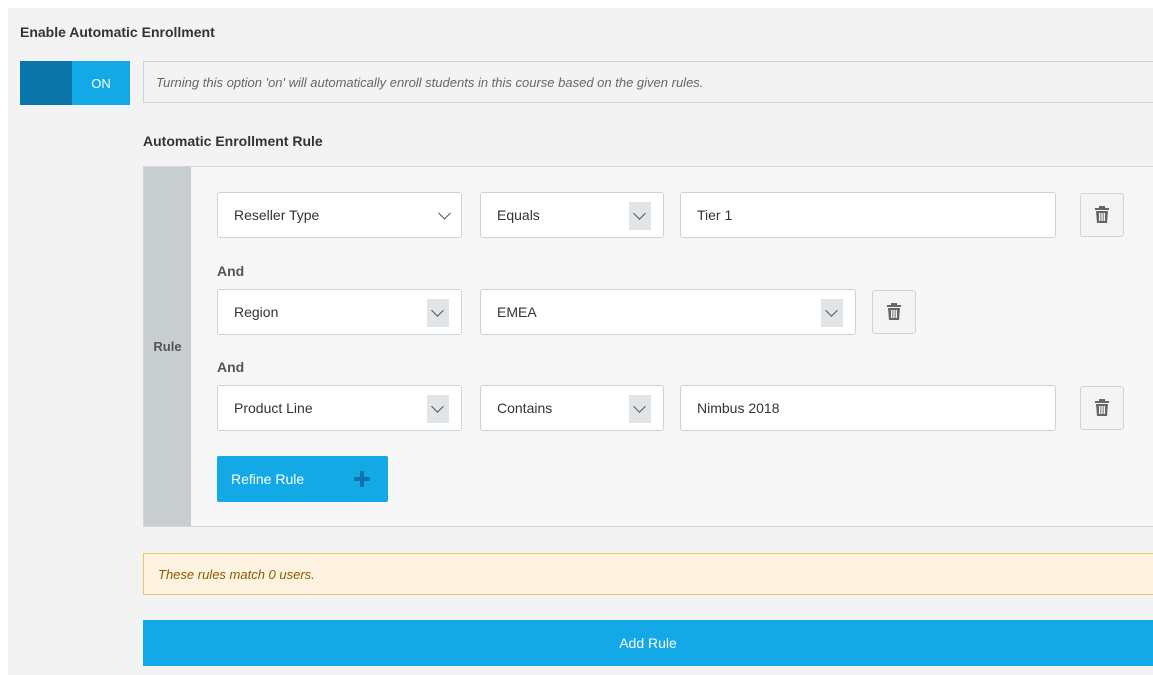 Image resolution: width=1153 pixels, height=675 pixels. Describe the element at coordinates (339, 215) in the screenshot. I see `condition-1-field-select: Reseller Type` at that location.